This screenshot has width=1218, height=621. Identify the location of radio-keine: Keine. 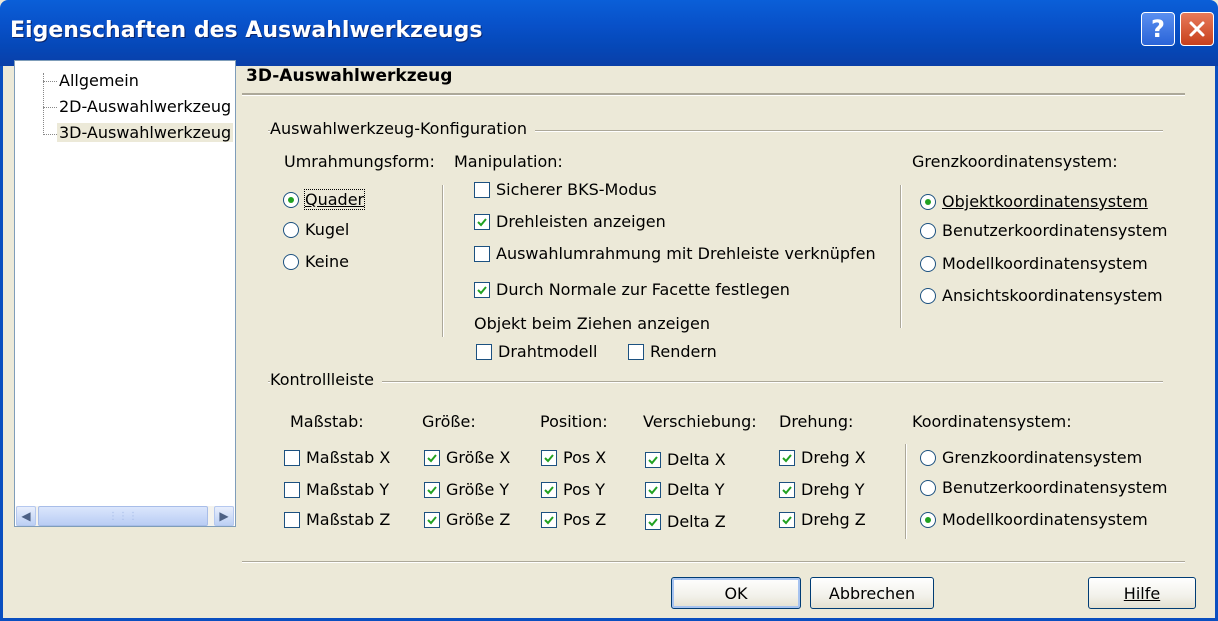
(316, 261).